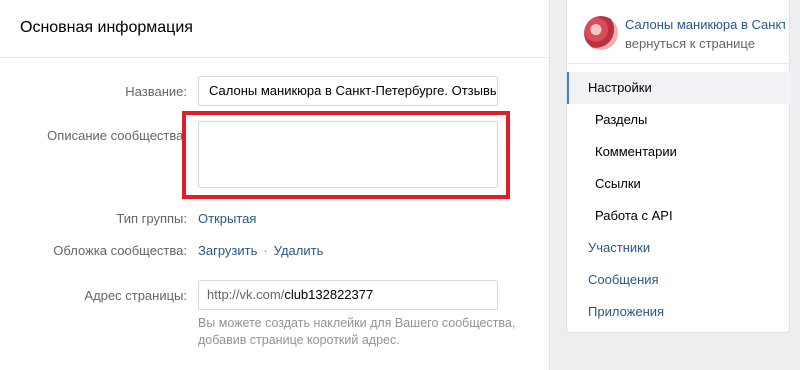 The image size is (800, 370). What do you see at coordinates (679, 184) in the screenshot?
I see `menu-item-links: Ссылки` at bounding box center [679, 184].